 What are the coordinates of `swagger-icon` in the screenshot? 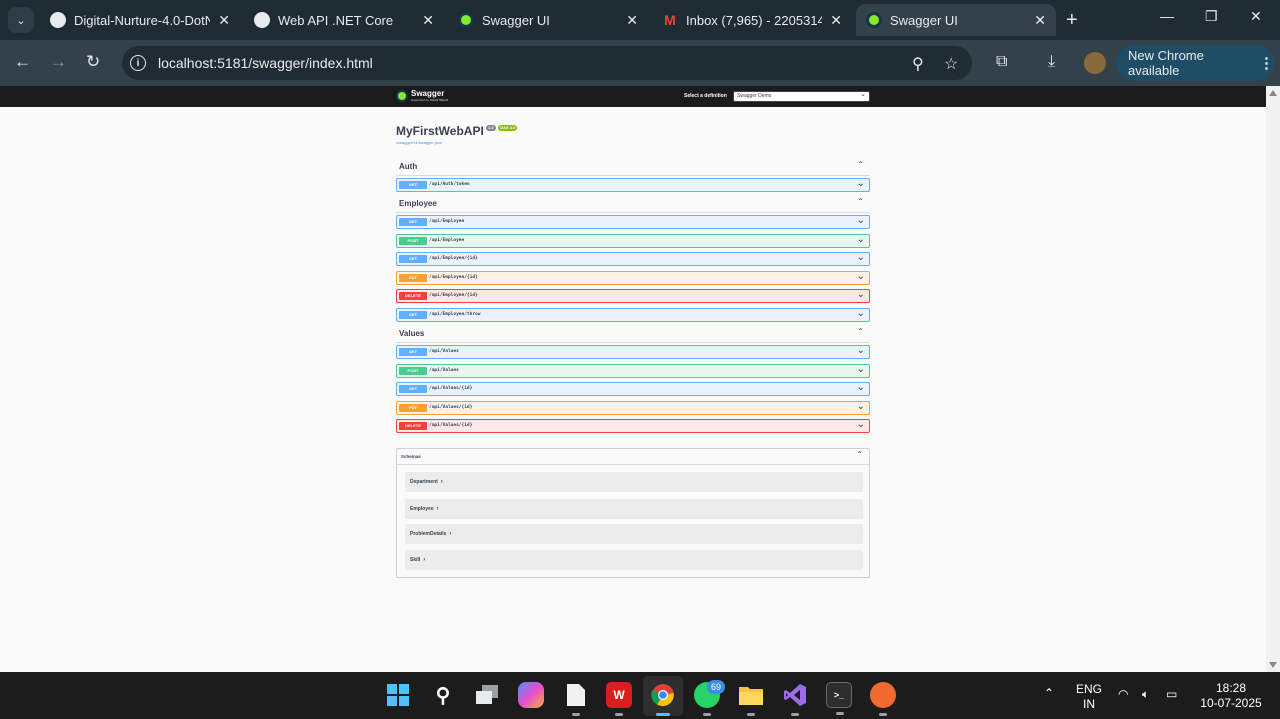 It's located at (466, 20).